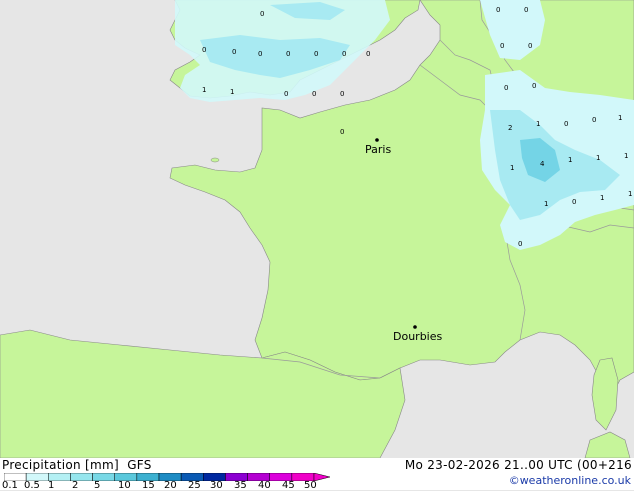 This screenshot has width=634, height=491. Describe the element at coordinates (77, 465) in the screenshot. I see `chart-title: Precipitation [mm] GFS` at that location.